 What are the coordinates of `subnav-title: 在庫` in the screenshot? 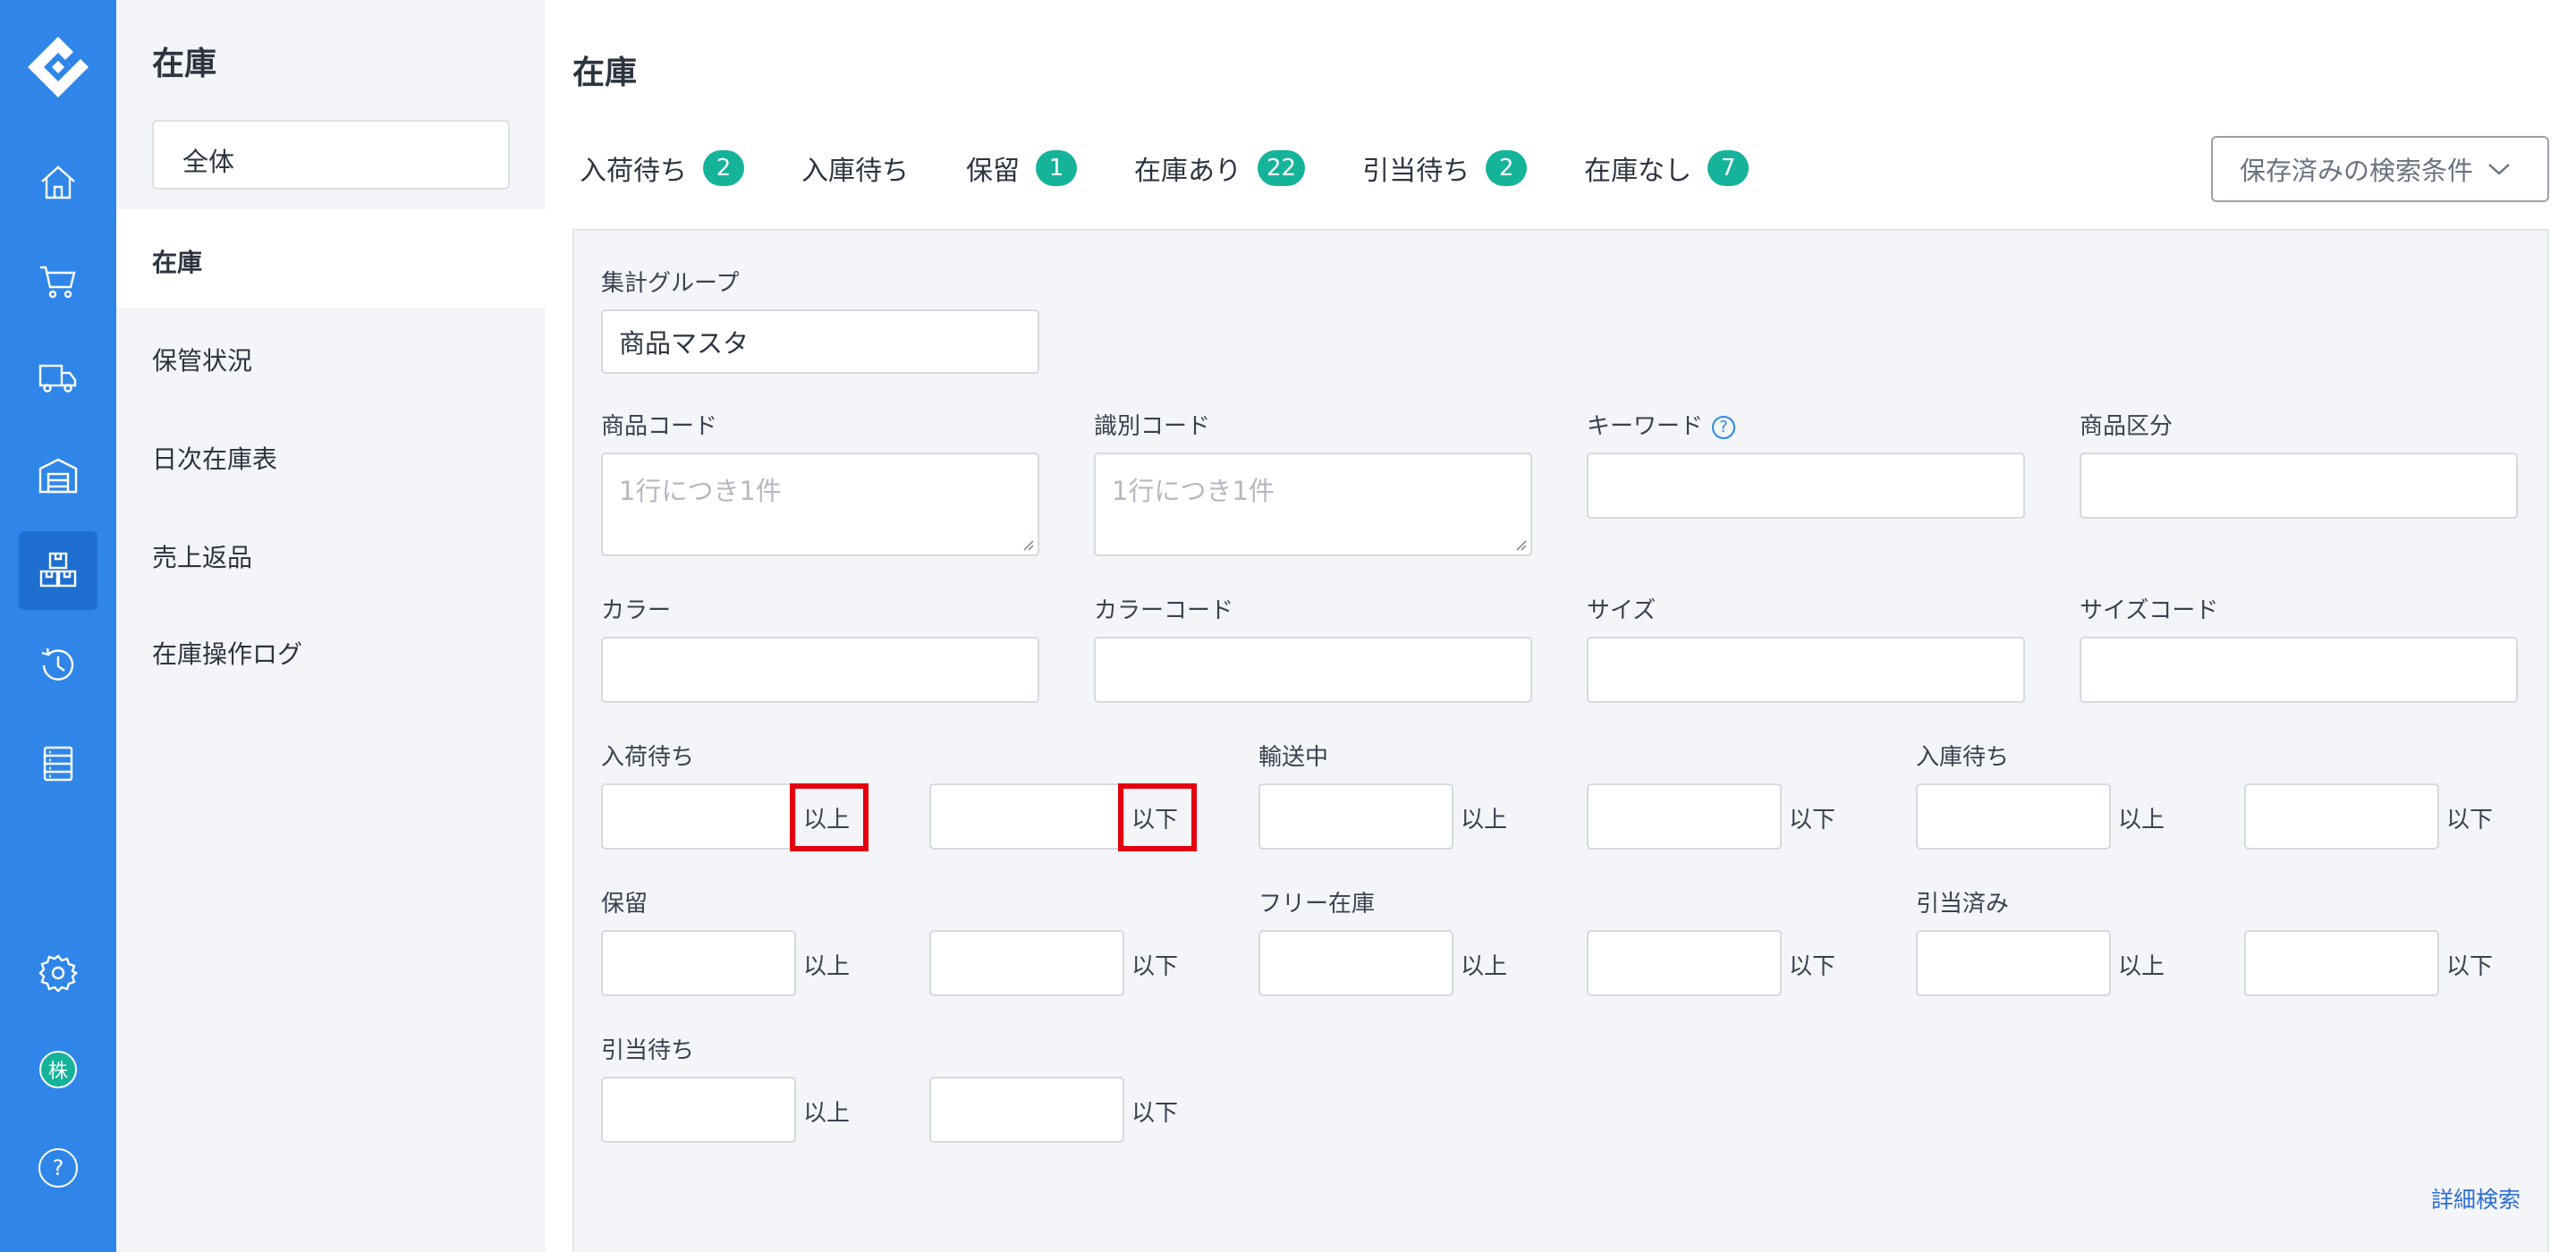 It's located at (184, 64).